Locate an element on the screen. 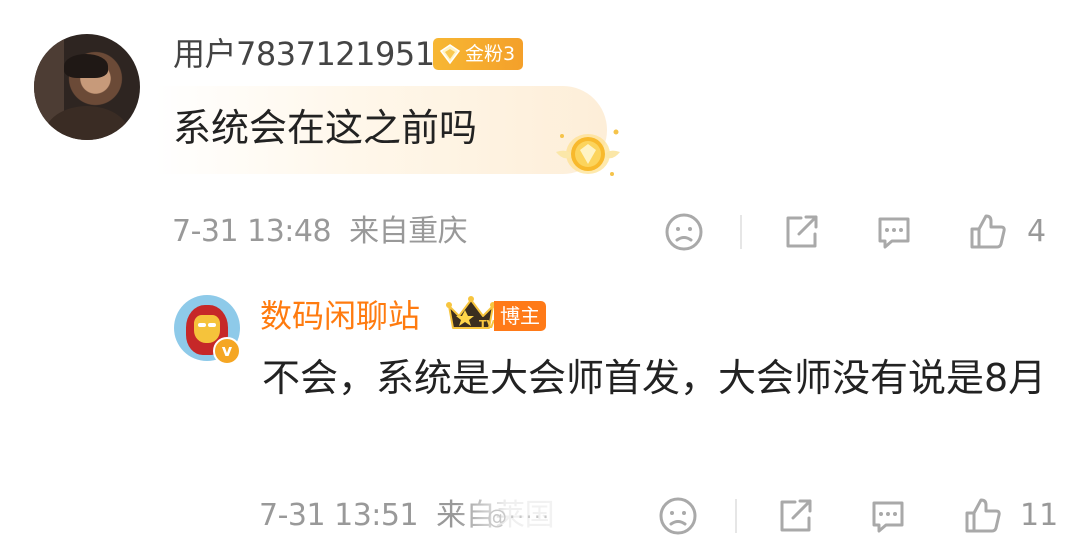 This screenshot has width=1078, height=557. like-count: 11 is located at coordinates (1039, 515).